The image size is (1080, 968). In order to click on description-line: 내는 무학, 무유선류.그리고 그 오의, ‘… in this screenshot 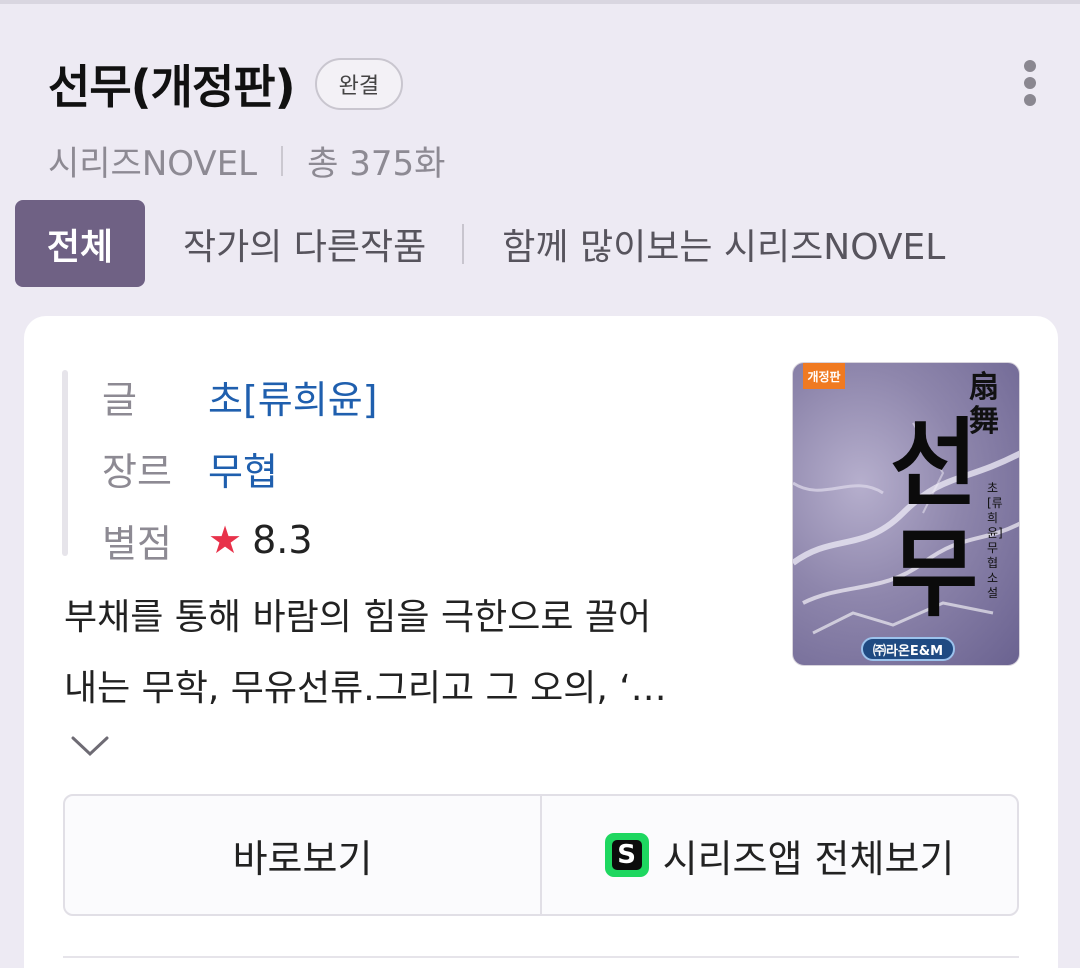, I will do `click(365, 688)`.